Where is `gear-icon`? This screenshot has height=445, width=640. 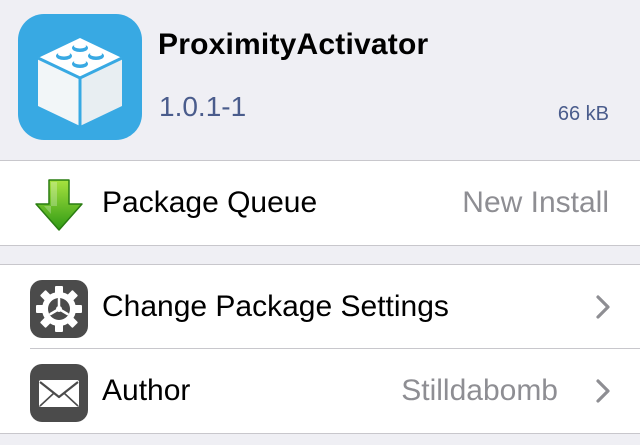 gear-icon is located at coordinates (59, 309).